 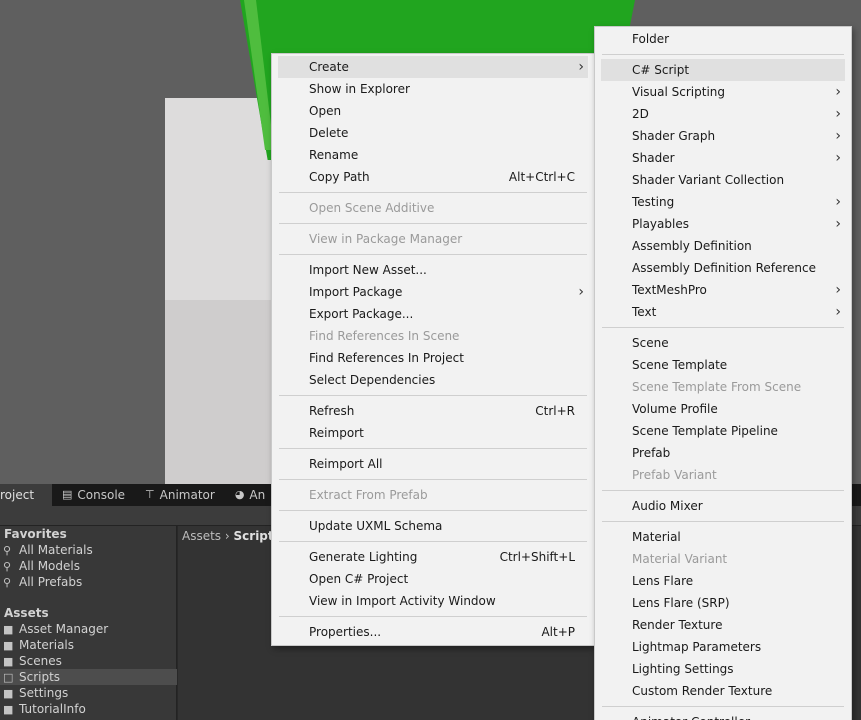 What do you see at coordinates (88, 534) in the screenshot?
I see `favorites-header: Favorites` at bounding box center [88, 534].